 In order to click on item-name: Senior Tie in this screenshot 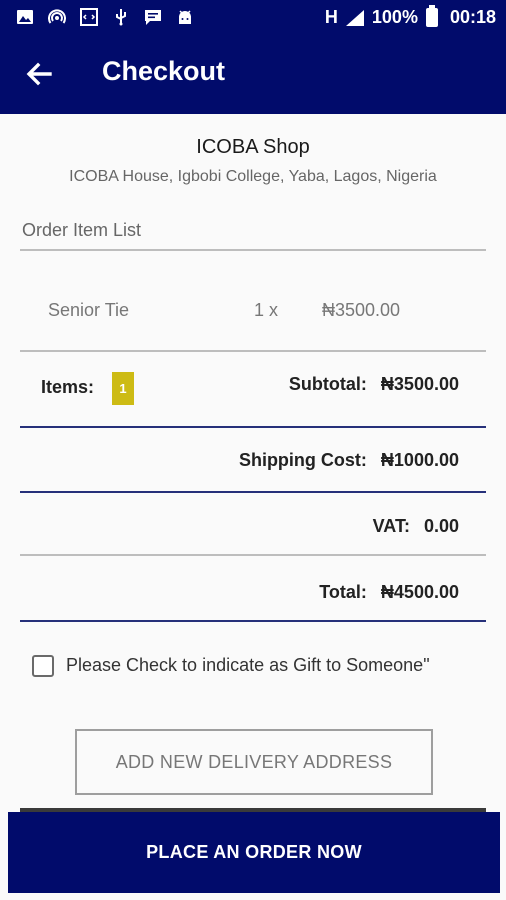, I will do `click(89, 310)`.